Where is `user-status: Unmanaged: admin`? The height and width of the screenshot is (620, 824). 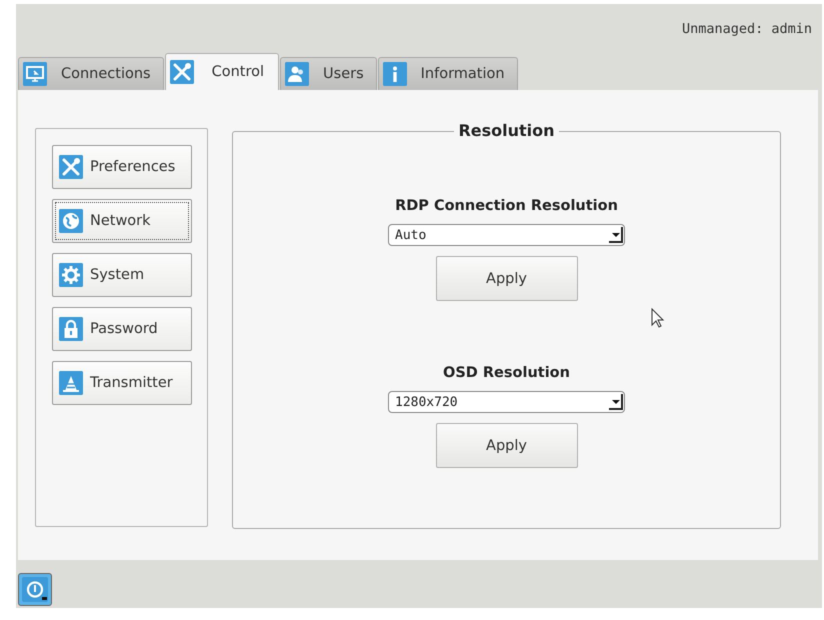 user-status: Unmanaged: admin is located at coordinates (747, 29).